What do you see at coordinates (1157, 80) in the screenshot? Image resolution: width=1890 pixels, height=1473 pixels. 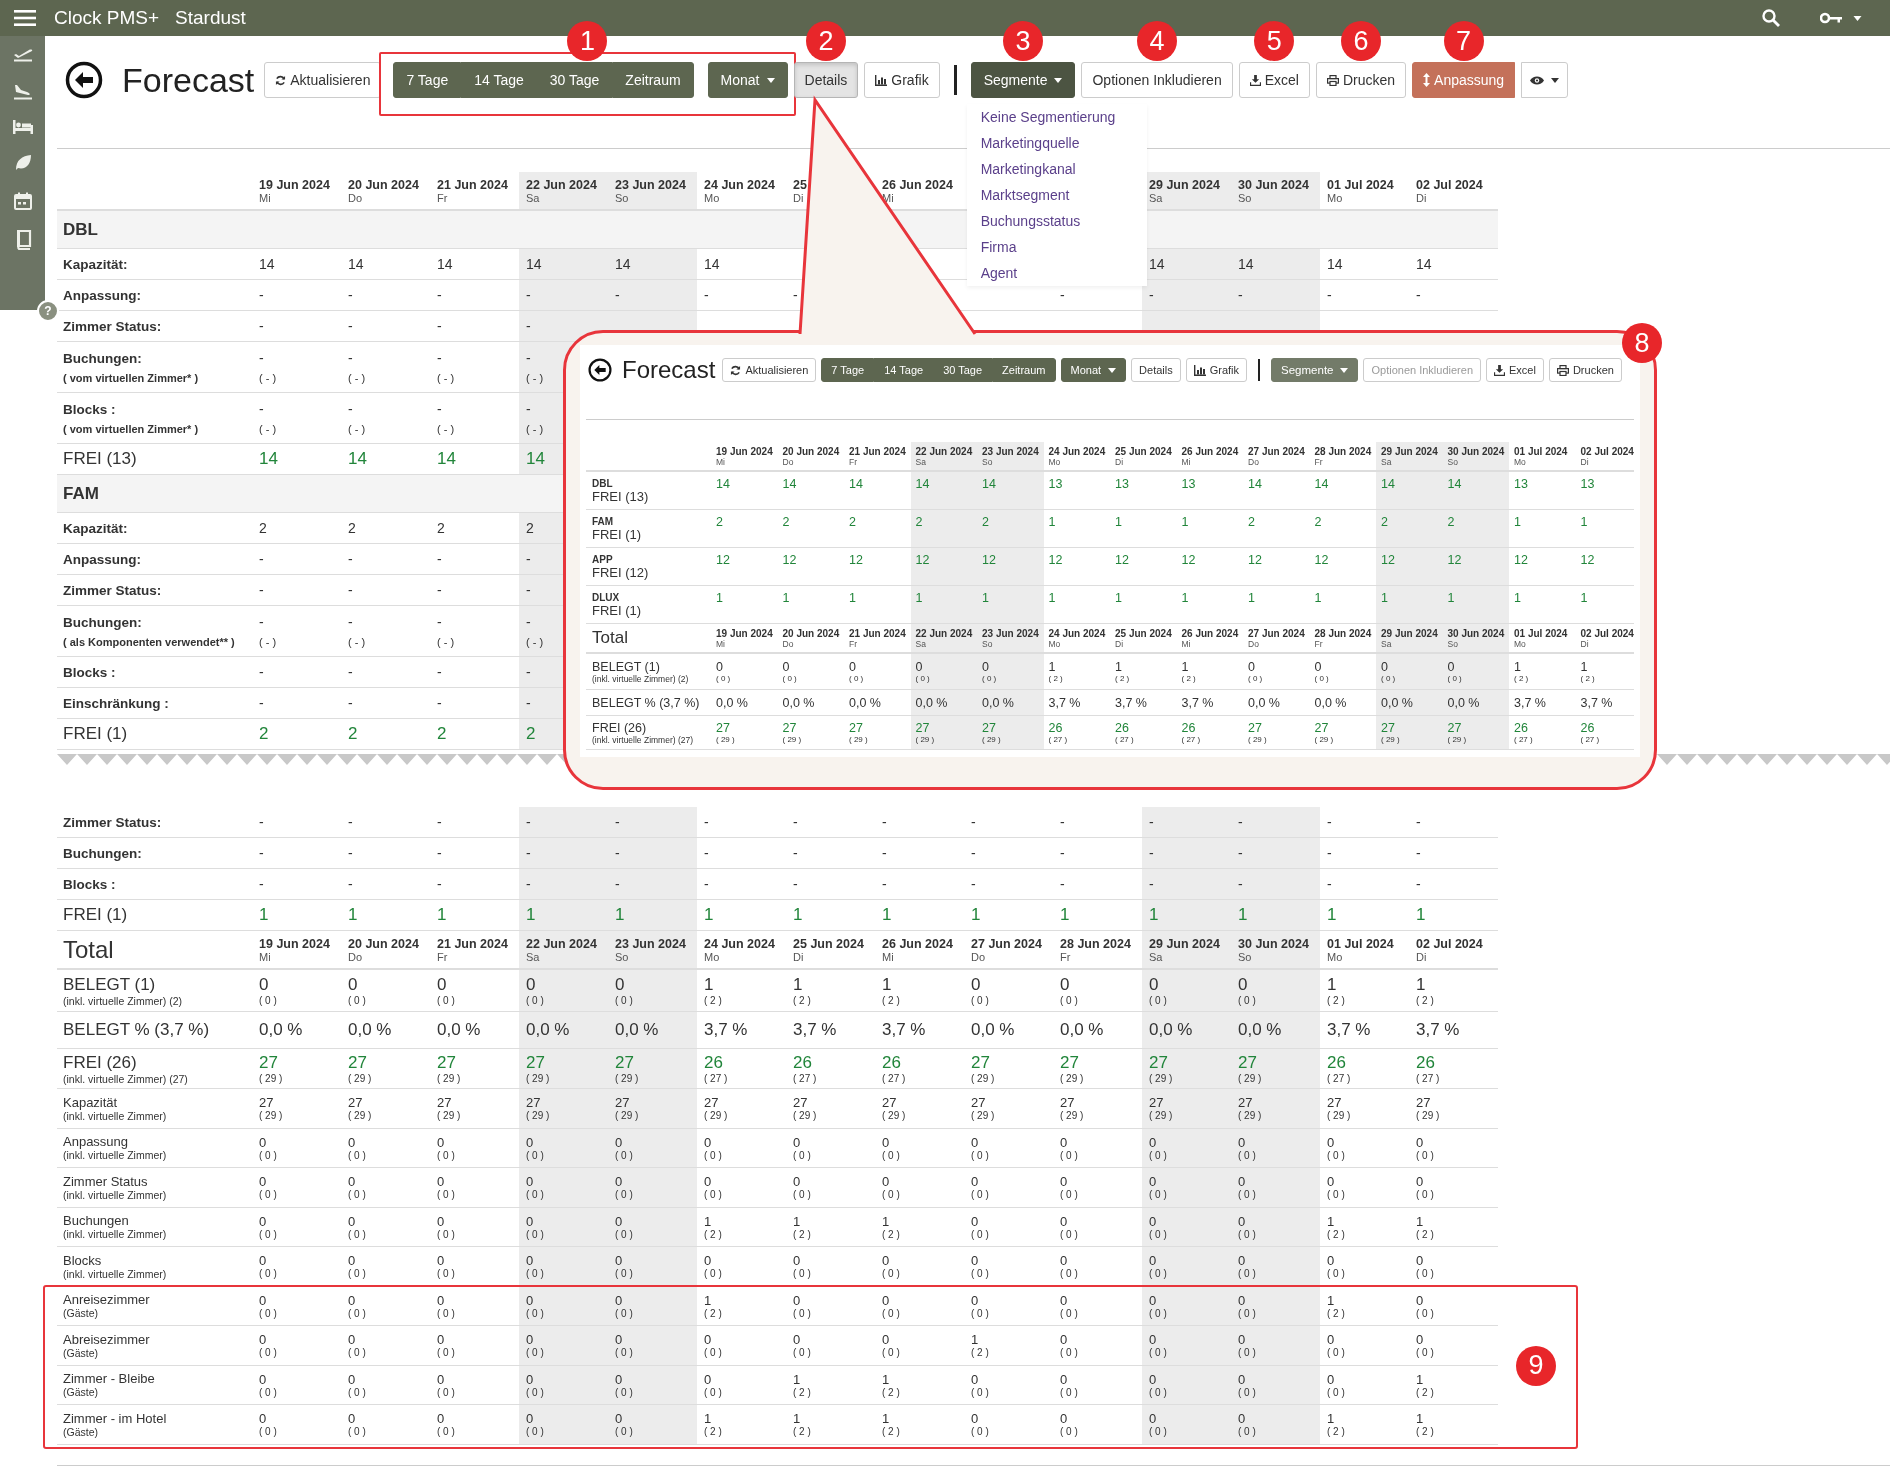 I see `toolbar-button: Optionen Inkludieren` at bounding box center [1157, 80].